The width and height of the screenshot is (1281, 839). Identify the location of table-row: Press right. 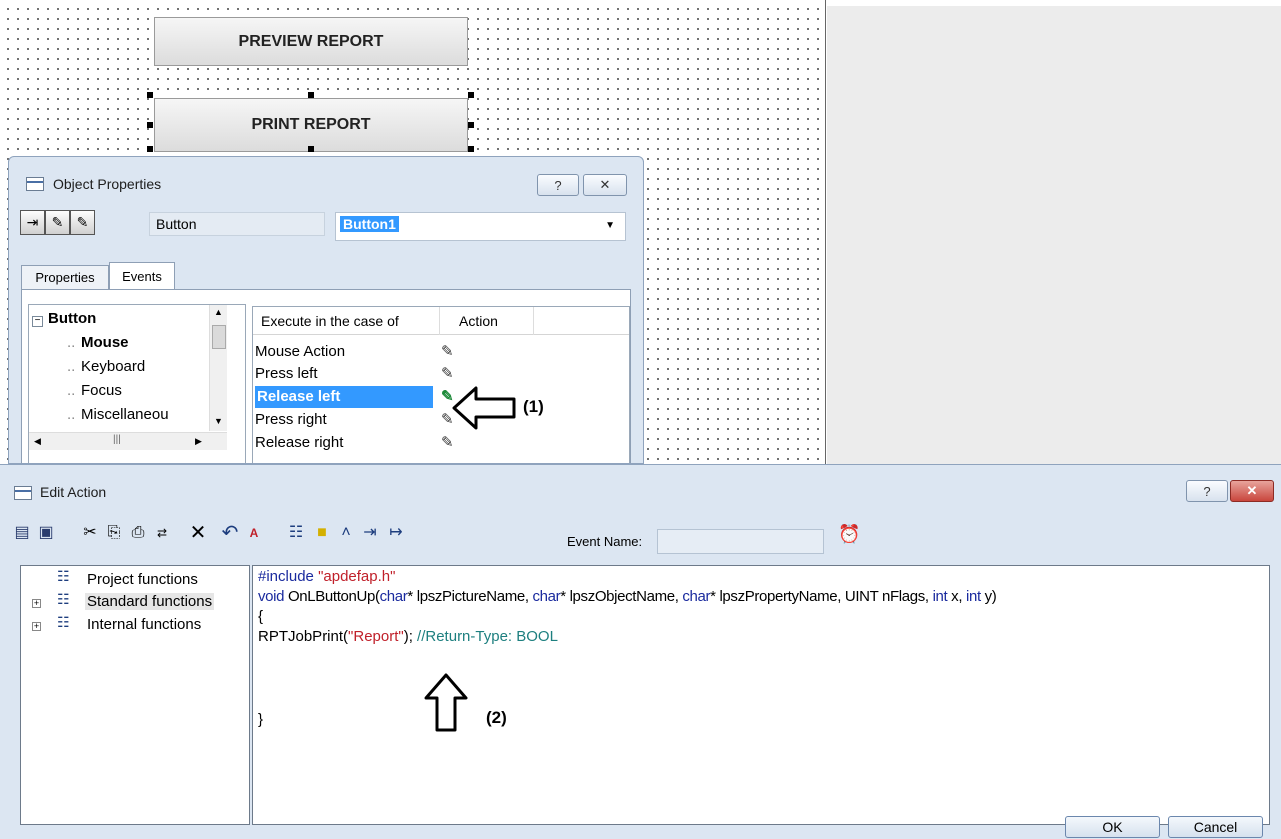
(291, 420).